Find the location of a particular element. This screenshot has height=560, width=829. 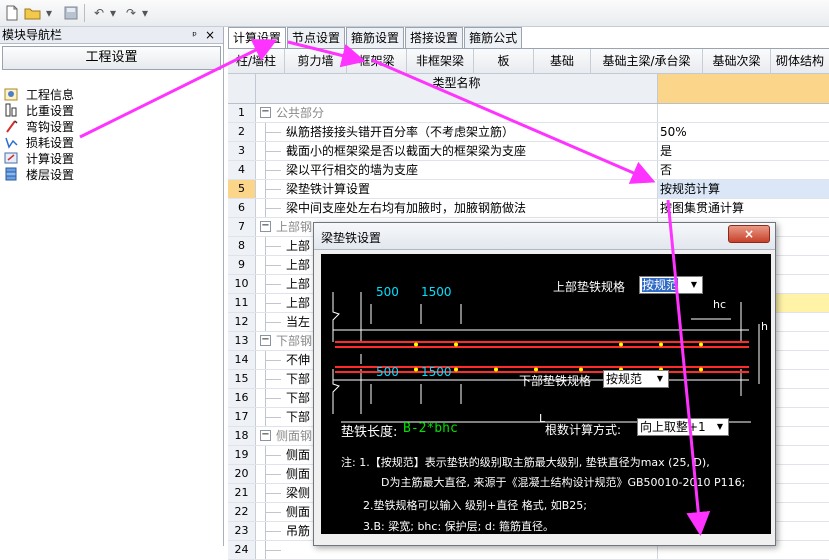

row-number: 8 is located at coordinates (242, 246).